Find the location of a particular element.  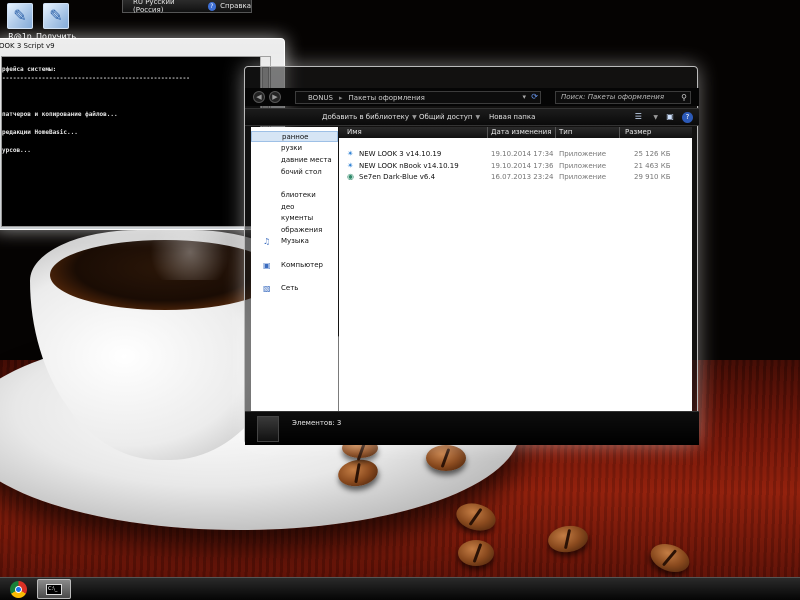

column-header-row: Имя Дата изменения Тип Размер is located at coordinates (515, 132).